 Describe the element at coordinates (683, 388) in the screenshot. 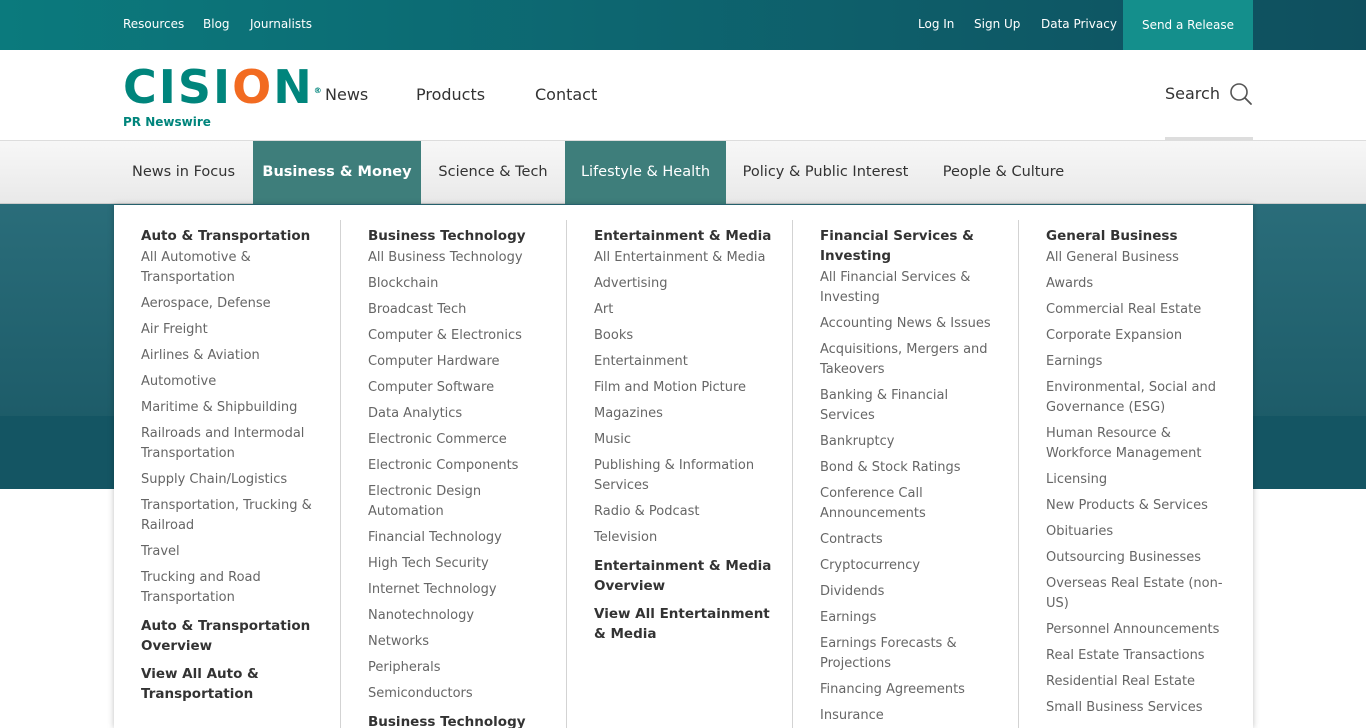

I see `menu-item: Film and Motion Picture` at that location.